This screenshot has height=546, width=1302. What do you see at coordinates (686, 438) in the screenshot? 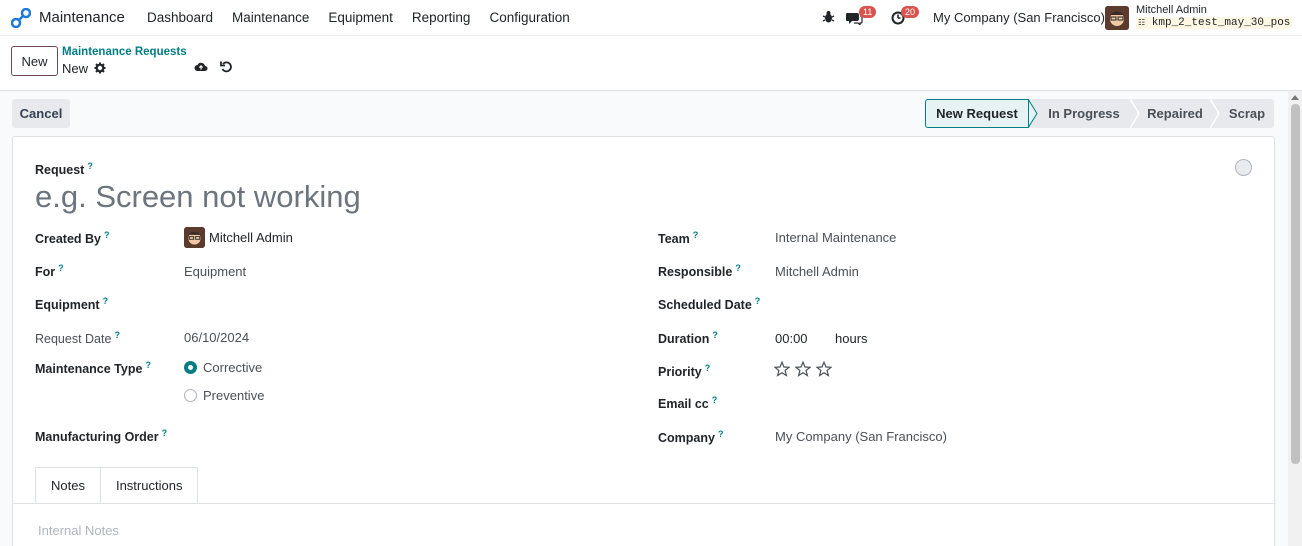
I see `company-label-text: Company` at bounding box center [686, 438].